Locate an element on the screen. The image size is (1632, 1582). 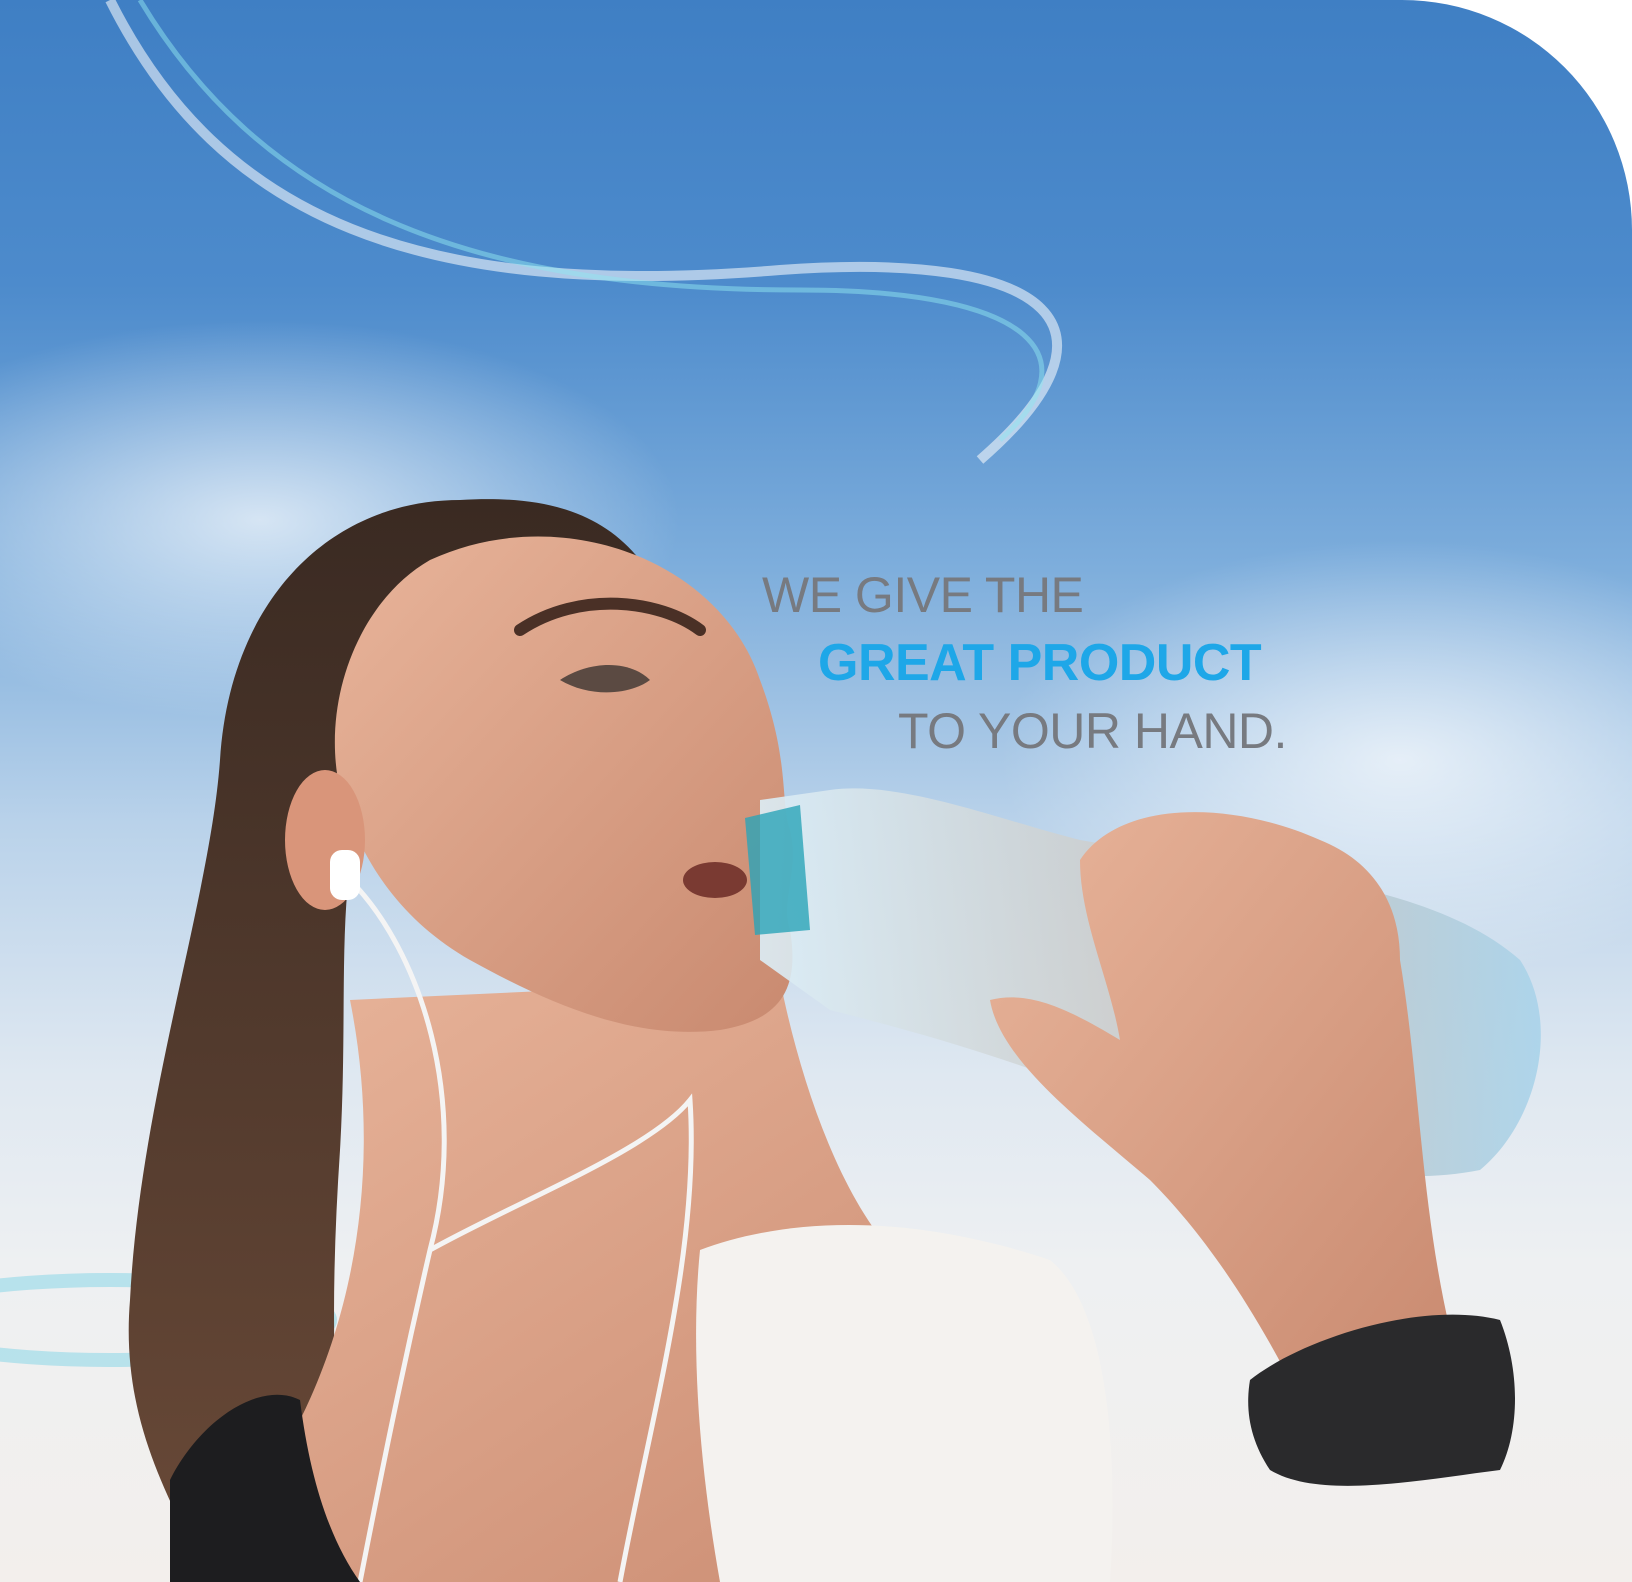
towel is located at coordinates (904, 1403).